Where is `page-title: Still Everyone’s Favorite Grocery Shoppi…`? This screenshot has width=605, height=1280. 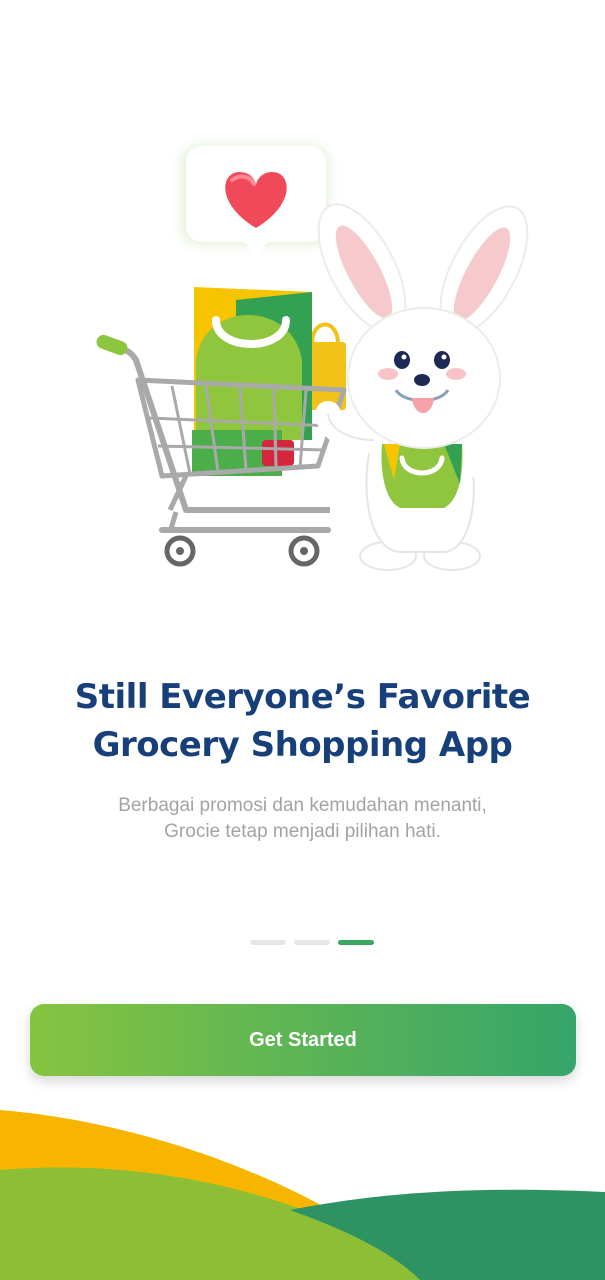 page-title: Still Everyone’s Favorite Grocery Shoppi… is located at coordinates (302, 721).